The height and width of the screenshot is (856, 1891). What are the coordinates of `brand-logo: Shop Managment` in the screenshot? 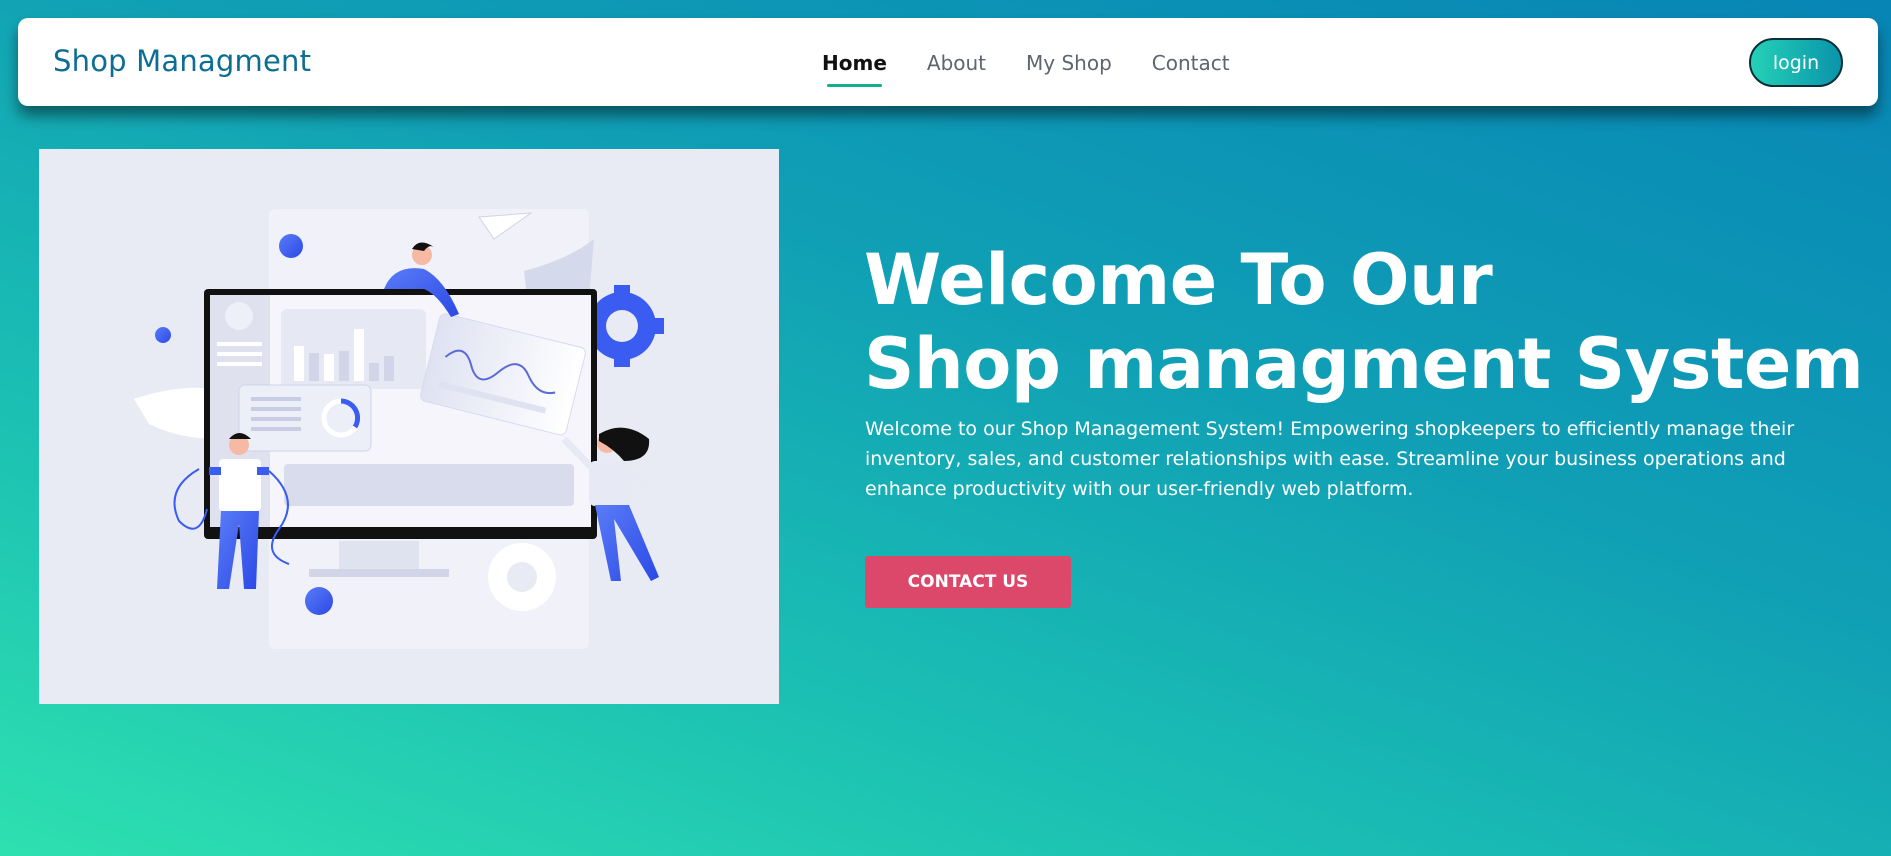 It's located at (182, 61).